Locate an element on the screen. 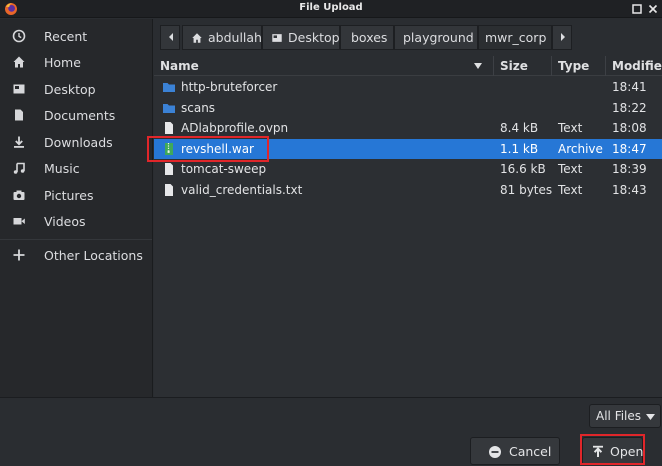 The width and height of the screenshot is (662, 466). breadcrumb-home: abdullah is located at coordinates (222, 37).